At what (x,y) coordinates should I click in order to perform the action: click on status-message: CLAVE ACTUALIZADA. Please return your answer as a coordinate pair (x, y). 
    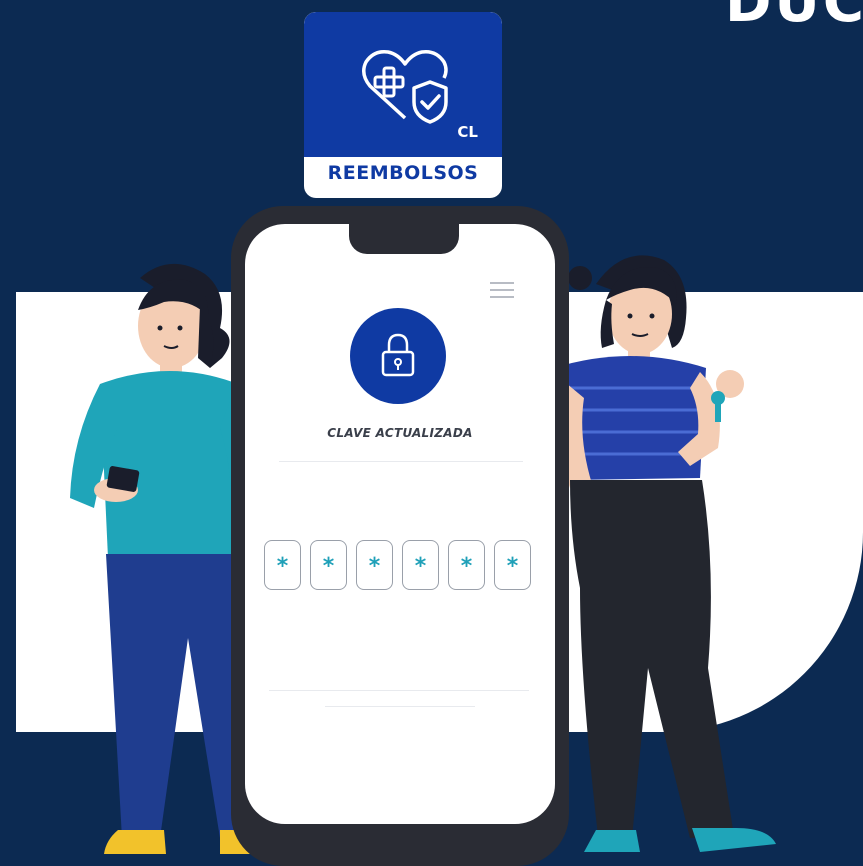
    Looking at the image, I should click on (400, 433).